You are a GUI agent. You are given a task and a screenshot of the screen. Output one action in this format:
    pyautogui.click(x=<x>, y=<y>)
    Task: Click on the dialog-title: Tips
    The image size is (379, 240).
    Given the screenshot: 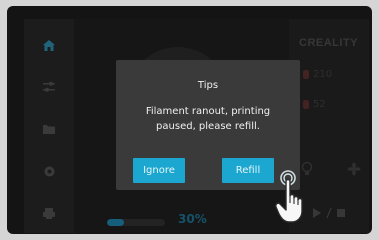 What is the action you would take?
    pyautogui.click(x=208, y=85)
    